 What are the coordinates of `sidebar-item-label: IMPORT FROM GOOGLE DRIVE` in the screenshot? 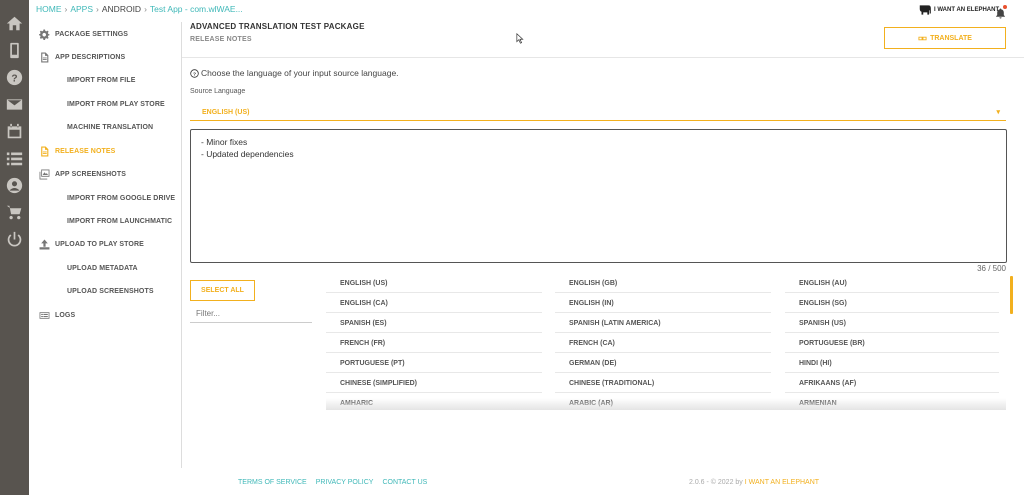 It's located at (121, 198).